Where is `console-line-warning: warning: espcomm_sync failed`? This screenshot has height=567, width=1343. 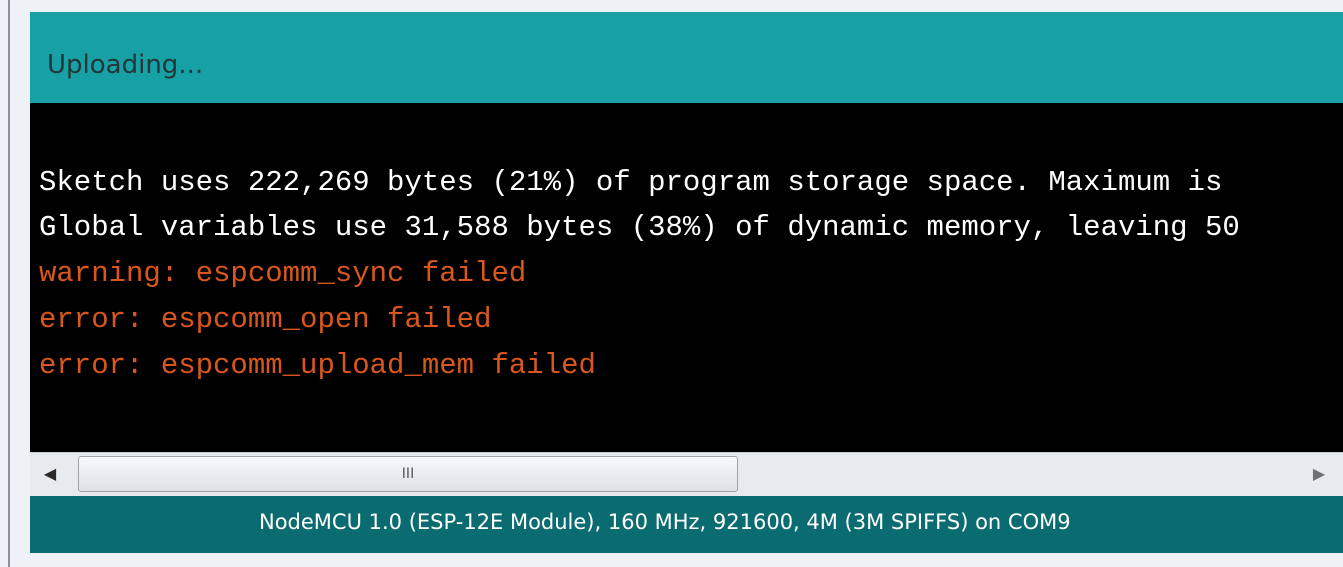 console-line-warning: warning: espcomm_sync failed is located at coordinates (283, 273).